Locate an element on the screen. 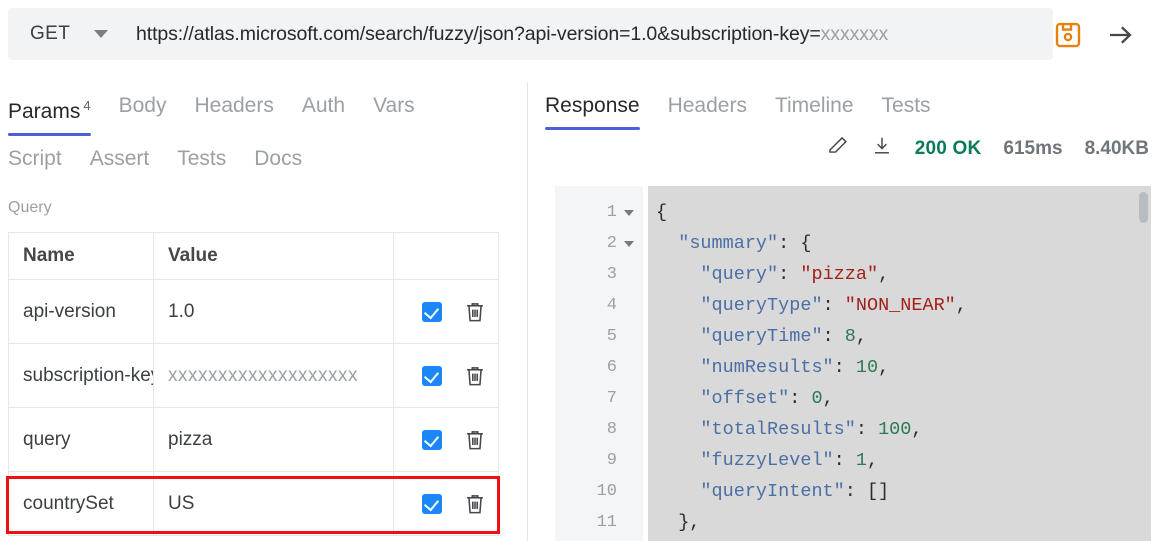  table-row: countrySet US is located at coordinates (253, 503).